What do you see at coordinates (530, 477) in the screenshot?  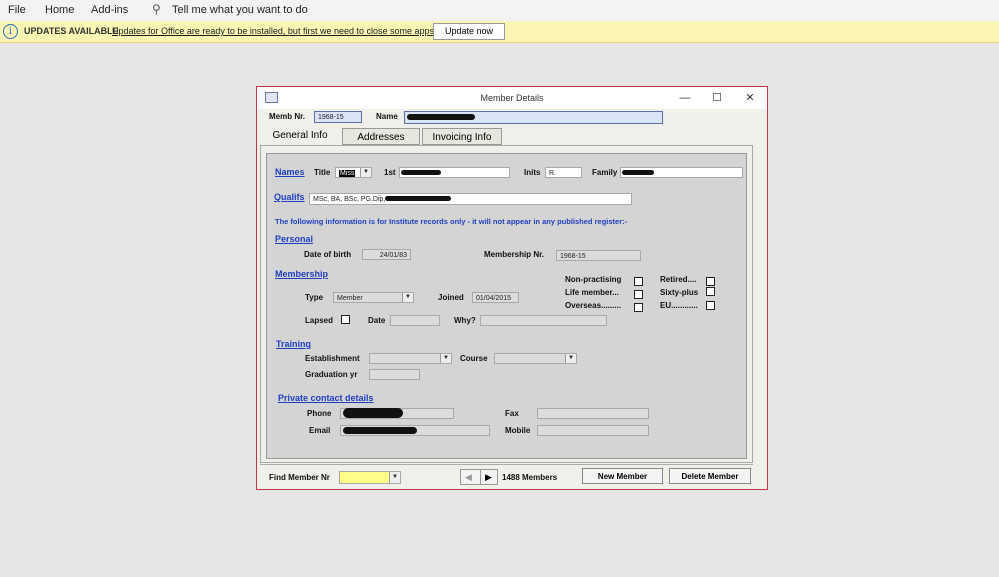 I see `member-count: 1488 Members` at bounding box center [530, 477].